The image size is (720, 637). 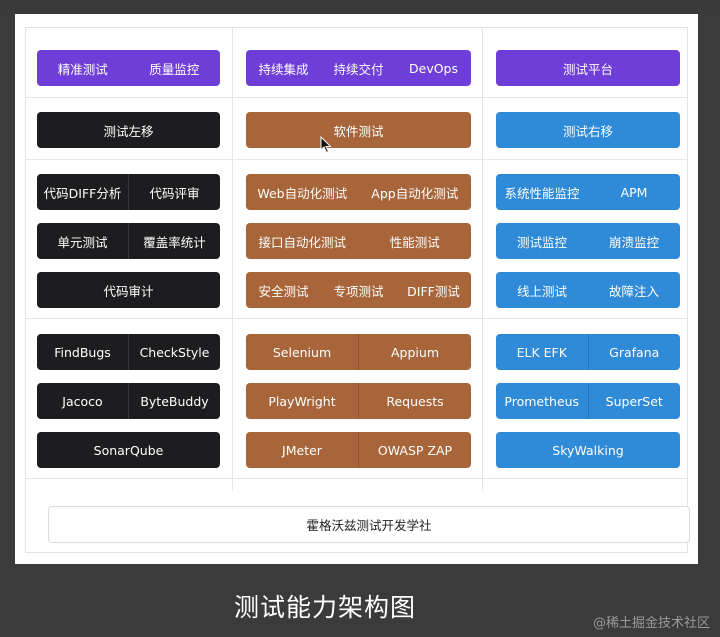 What do you see at coordinates (542, 193) in the screenshot?
I see `box-label: 系统性能监控` at bounding box center [542, 193].